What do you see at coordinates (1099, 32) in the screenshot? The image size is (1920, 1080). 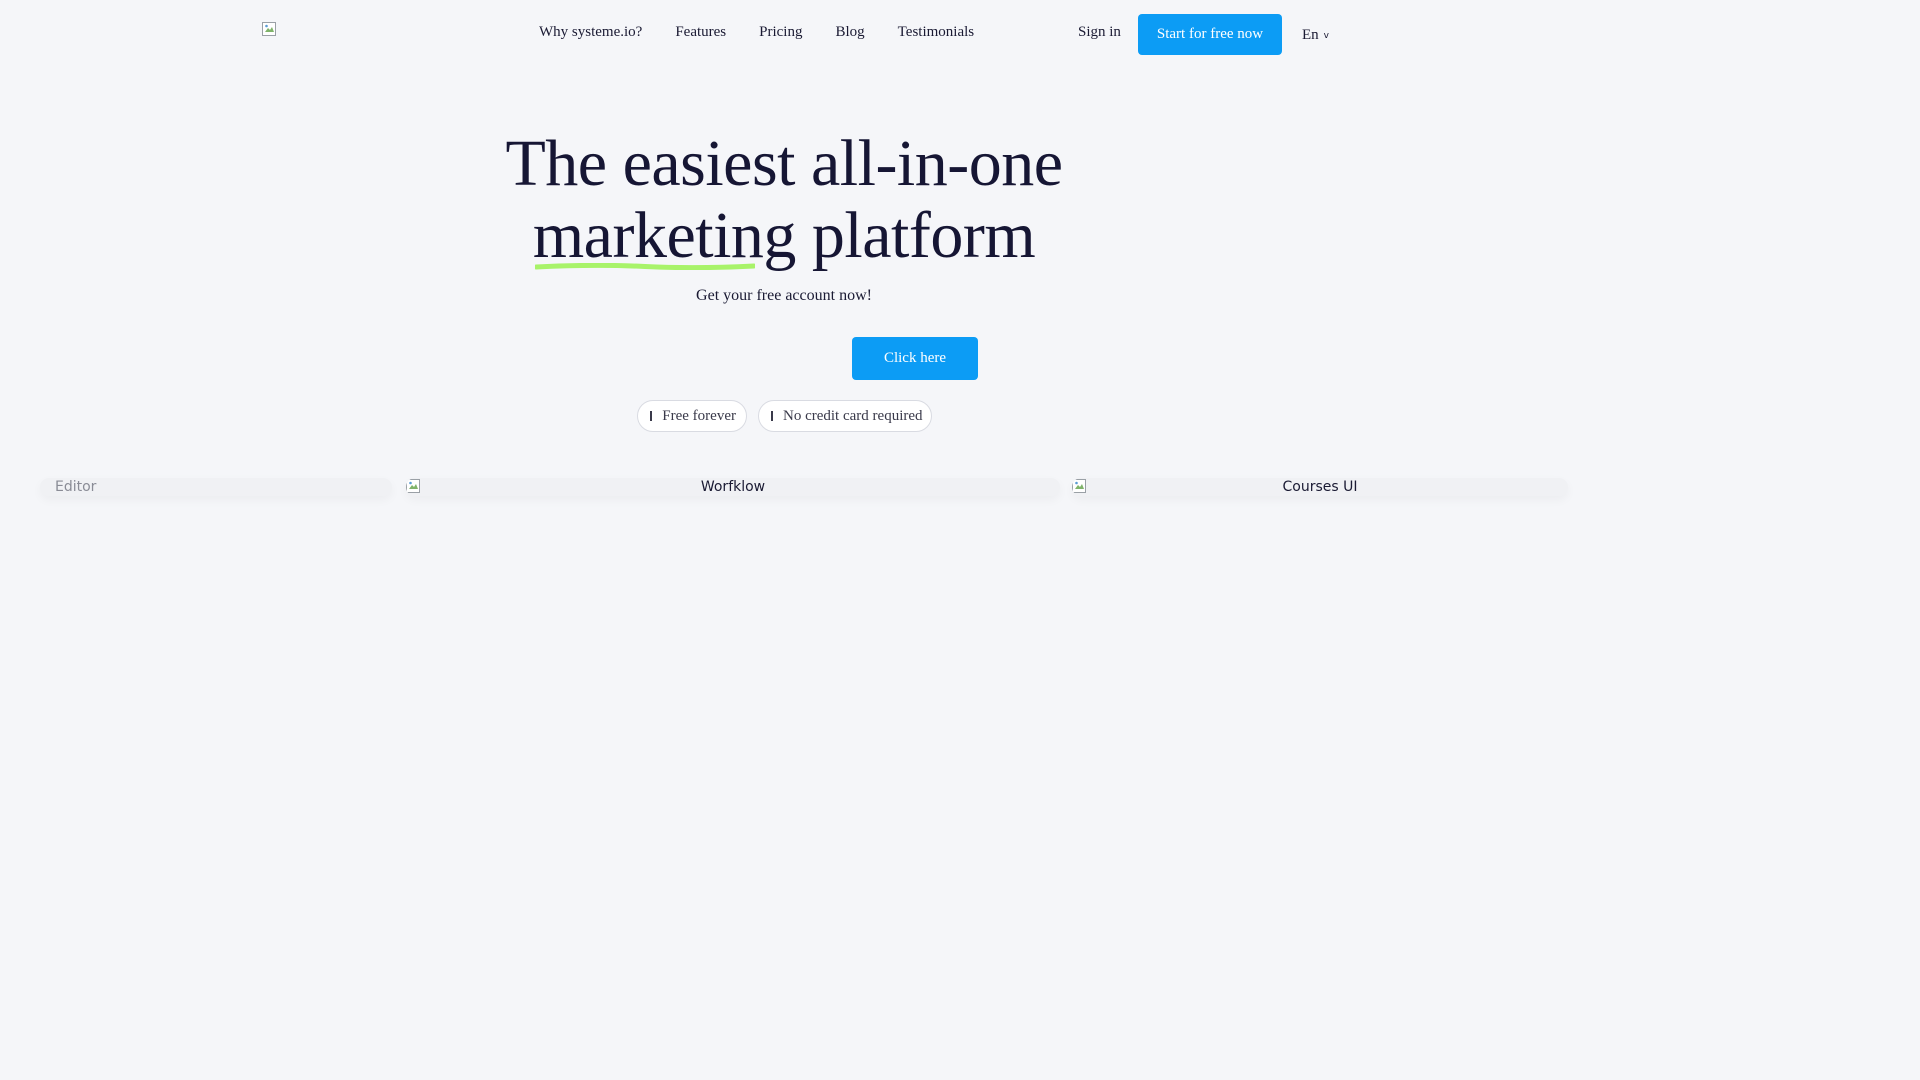 I see `sign-in-link: Sign in` at bounding box center [1099, 32].